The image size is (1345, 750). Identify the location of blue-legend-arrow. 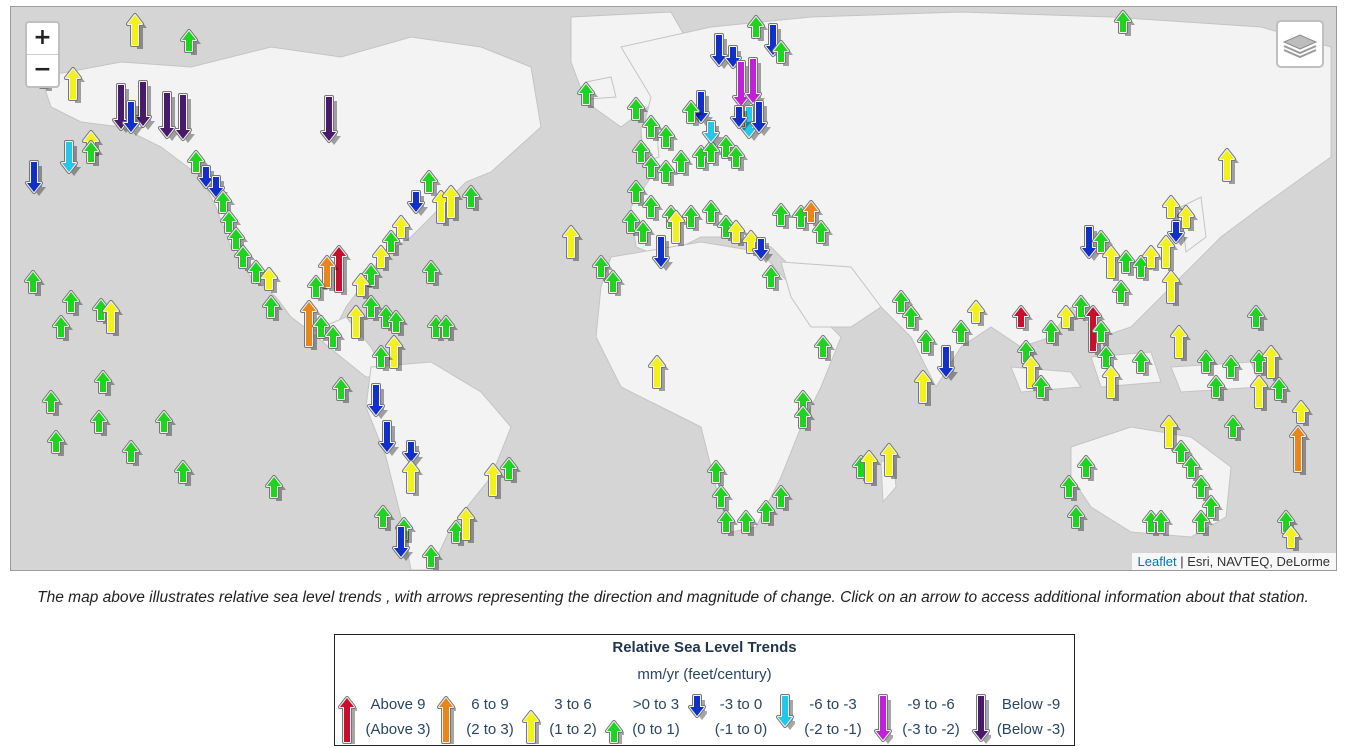
(697, 707).